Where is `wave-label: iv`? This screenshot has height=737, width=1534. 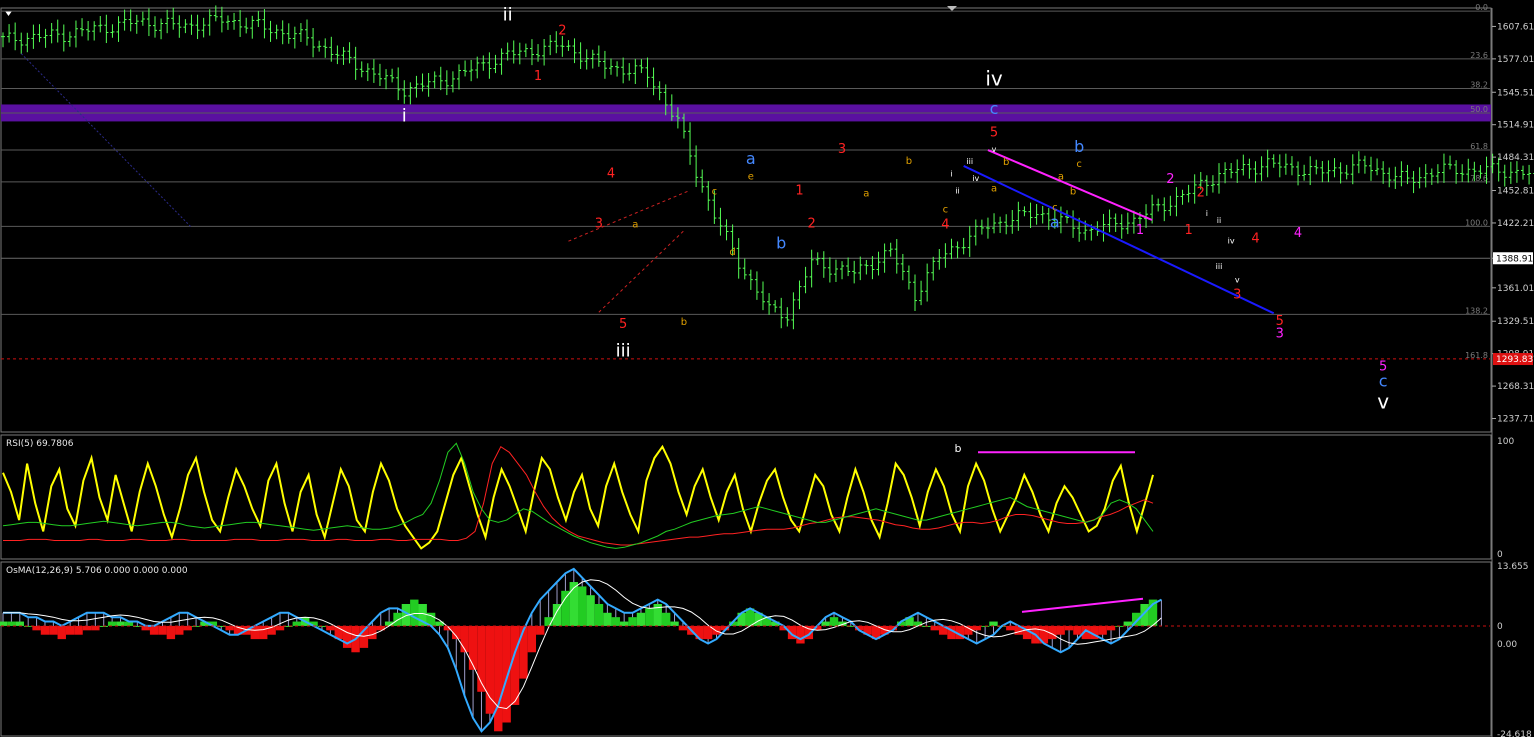 wave-label: iv is located at coordinates (1231, 240).